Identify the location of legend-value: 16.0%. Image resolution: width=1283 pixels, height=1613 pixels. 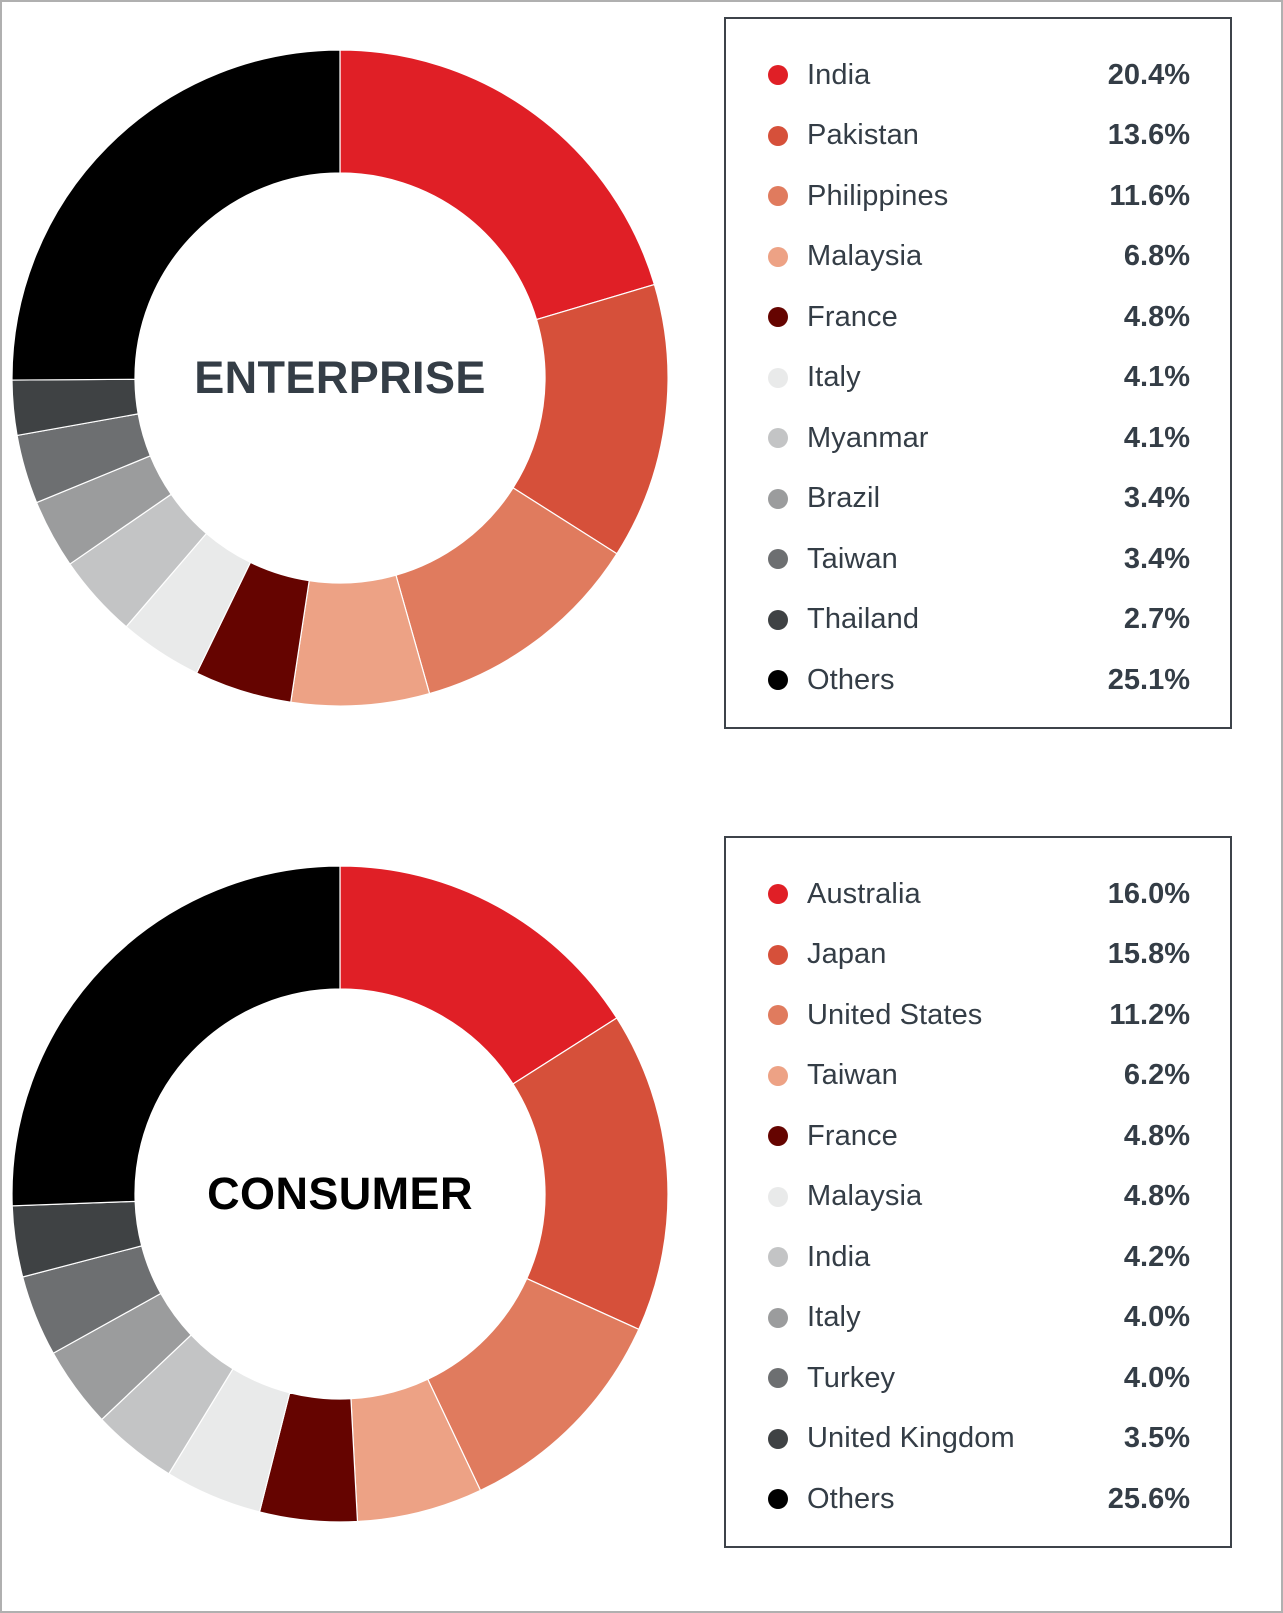
(1148, 893).